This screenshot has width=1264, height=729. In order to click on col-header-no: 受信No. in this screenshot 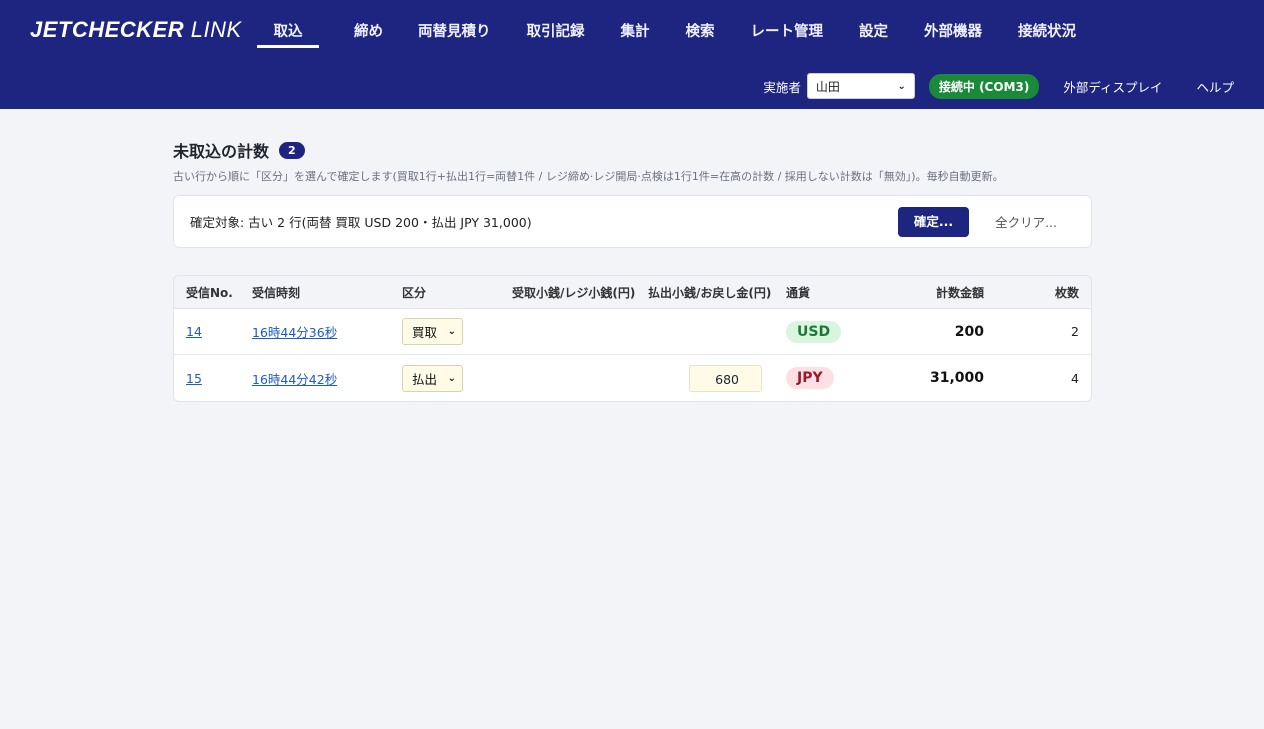, I will do `click(209, 292)`.